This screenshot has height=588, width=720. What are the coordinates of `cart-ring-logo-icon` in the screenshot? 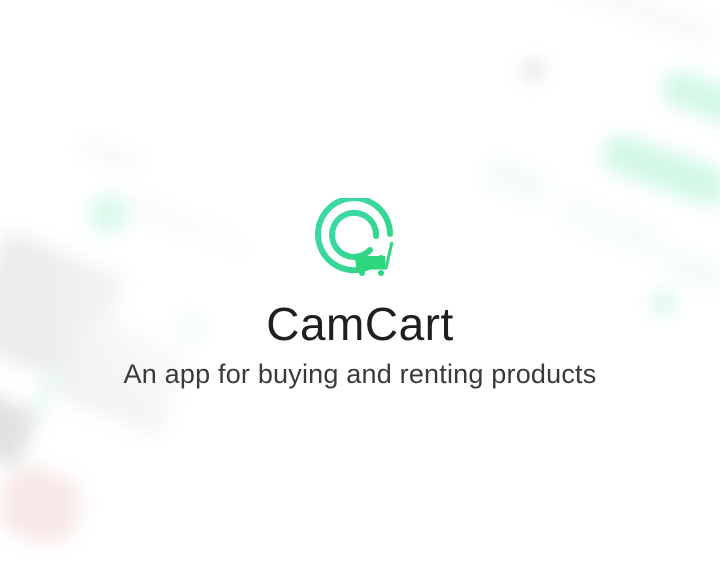 It's located at (356, 241).